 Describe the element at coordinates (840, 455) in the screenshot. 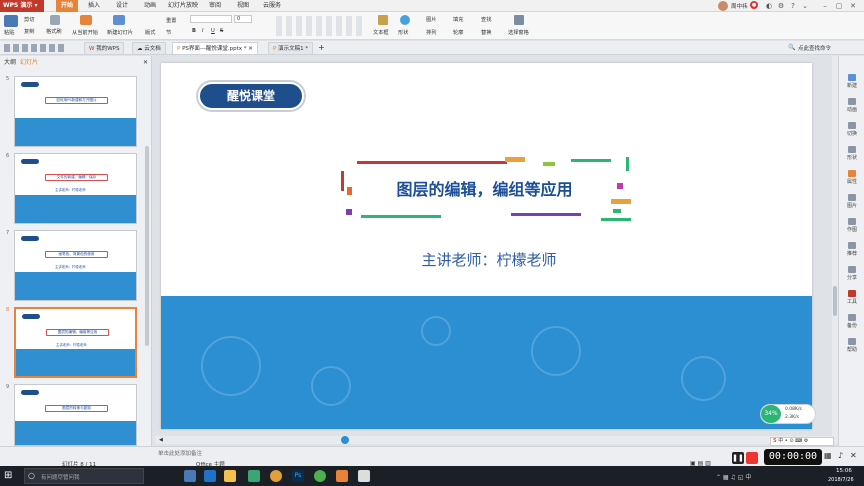

I see `audio-icon: ♪` at that location.